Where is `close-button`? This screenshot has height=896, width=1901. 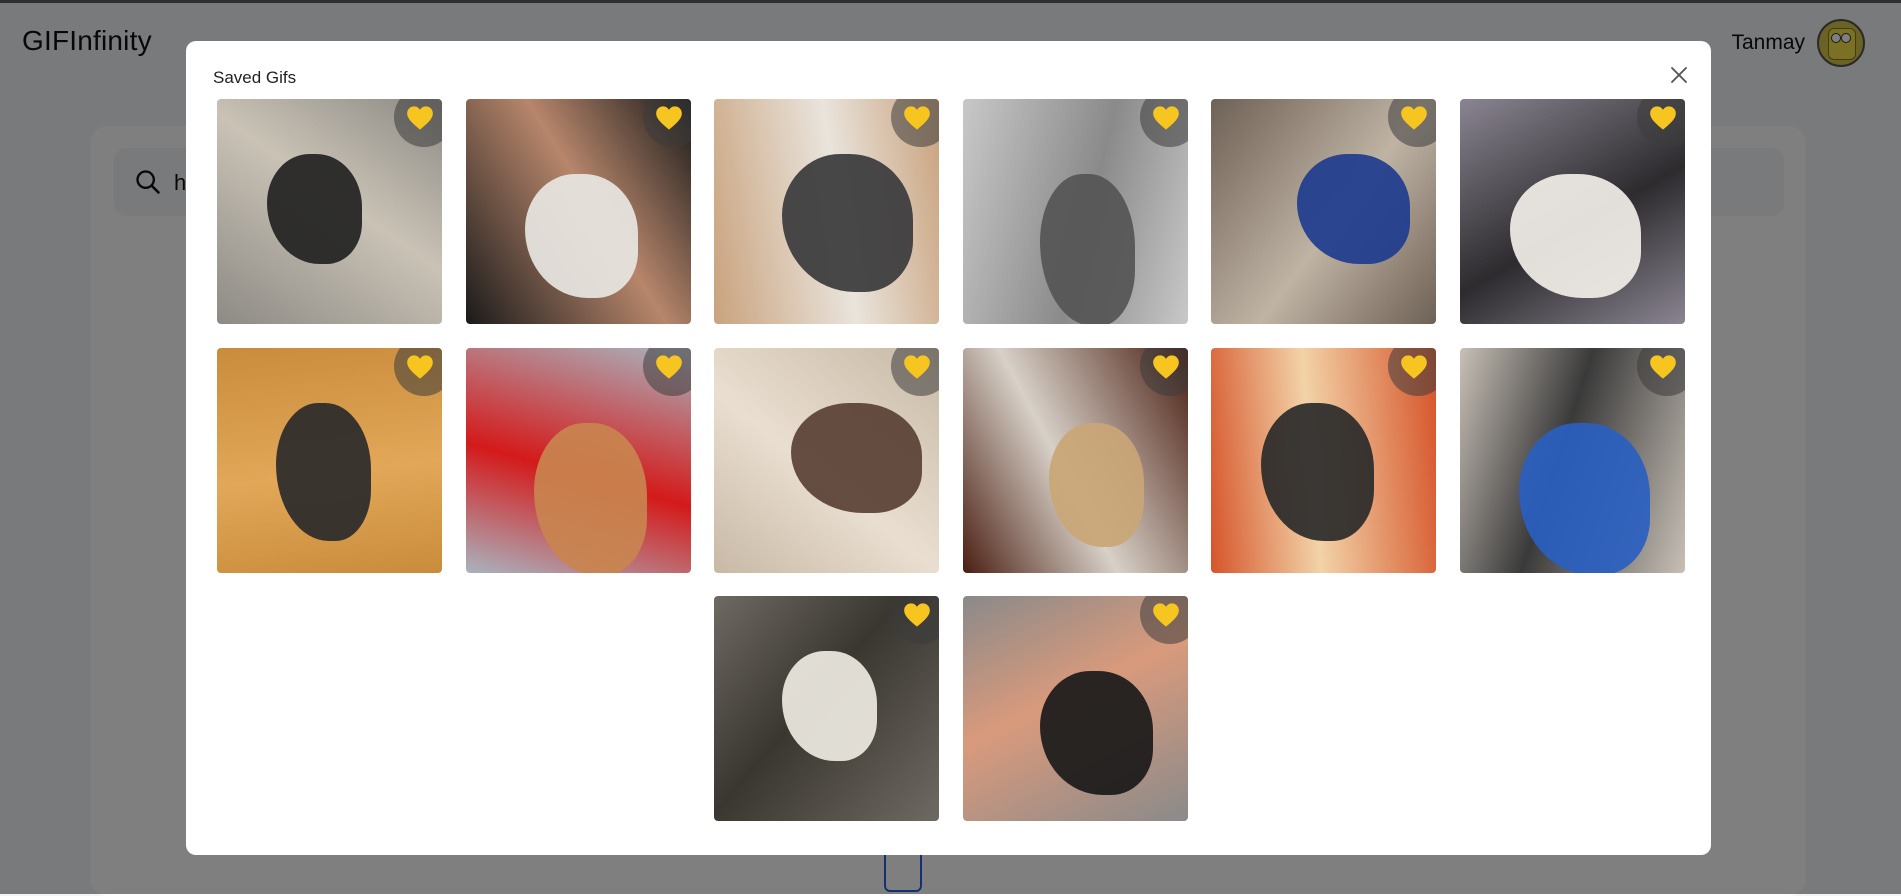
close-button is located at coordinates (1679, 75).